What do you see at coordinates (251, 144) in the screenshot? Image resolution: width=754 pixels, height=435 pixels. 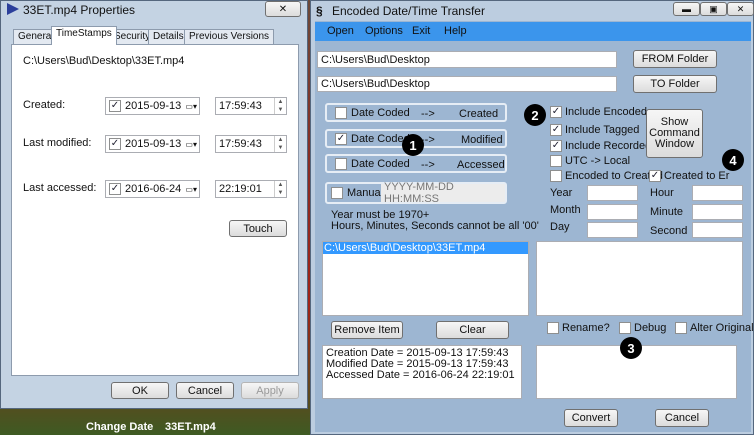 I see `modified-time-field: 17:59:43 ▲ ▼` at bounding box center [251, 144].